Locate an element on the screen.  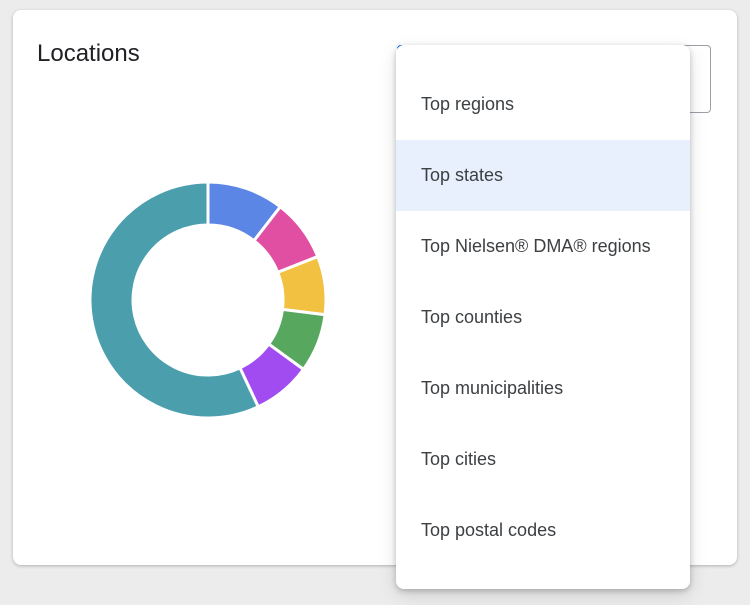
menu-item-top-states: Top states is located at coordinates (543, 175).